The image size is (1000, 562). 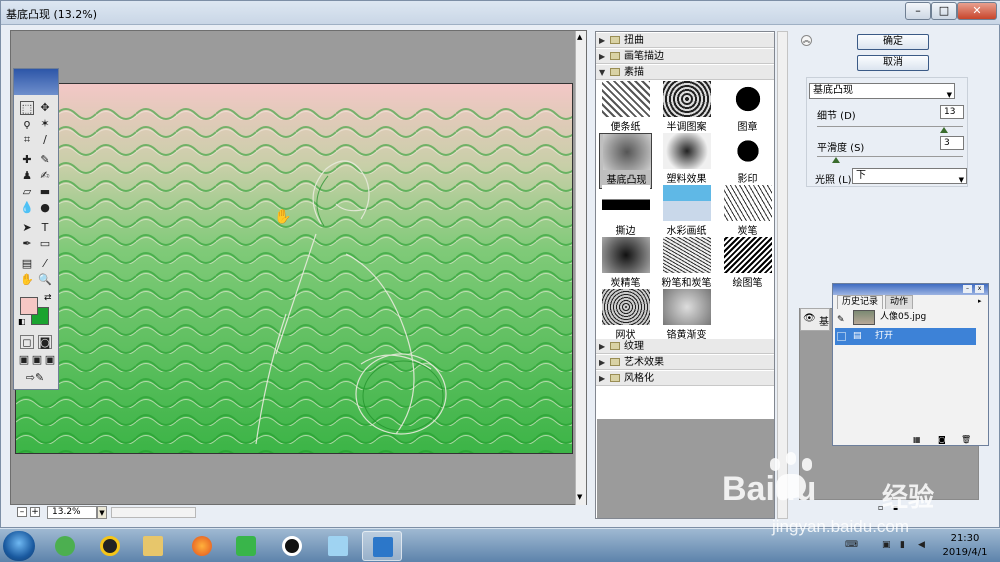 I want to click on filter-folder-folders_top-1: ▶ 画笔描边, so click(x=685, y=56).